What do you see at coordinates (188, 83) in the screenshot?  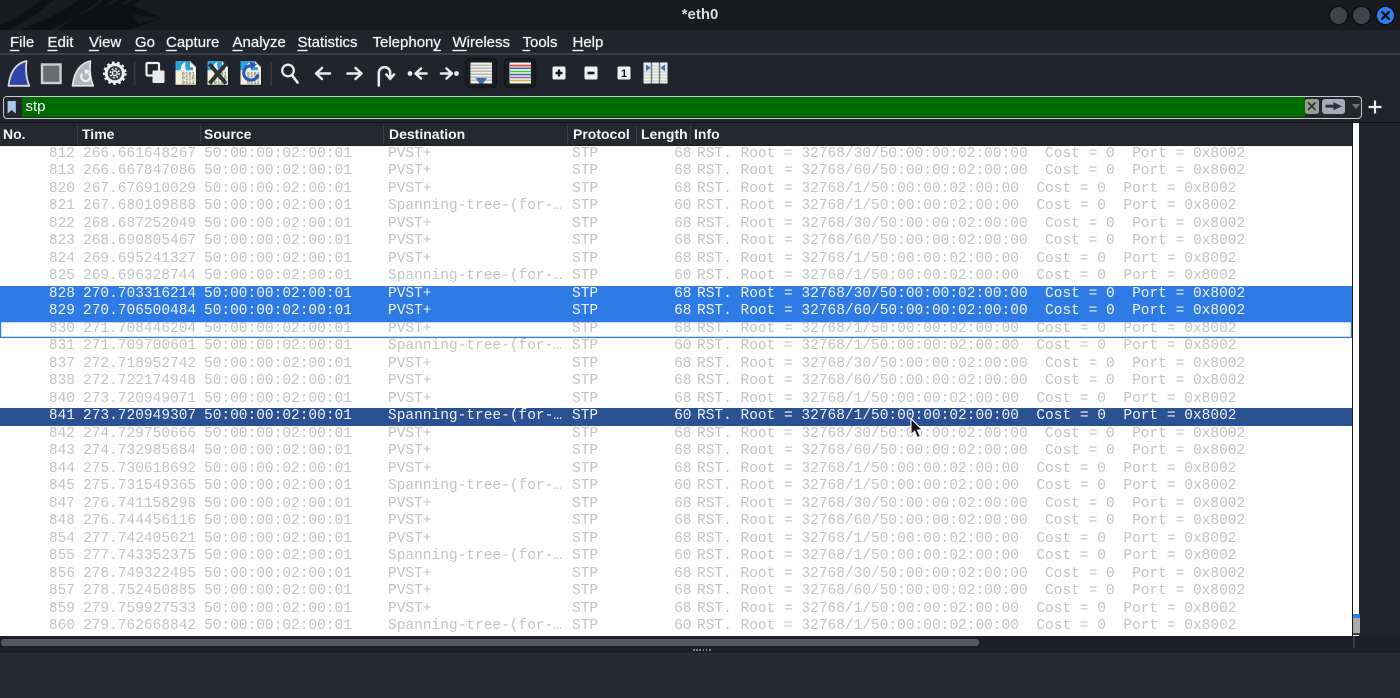 I see `svg-text: 0111` at bounding box center [188, 83].